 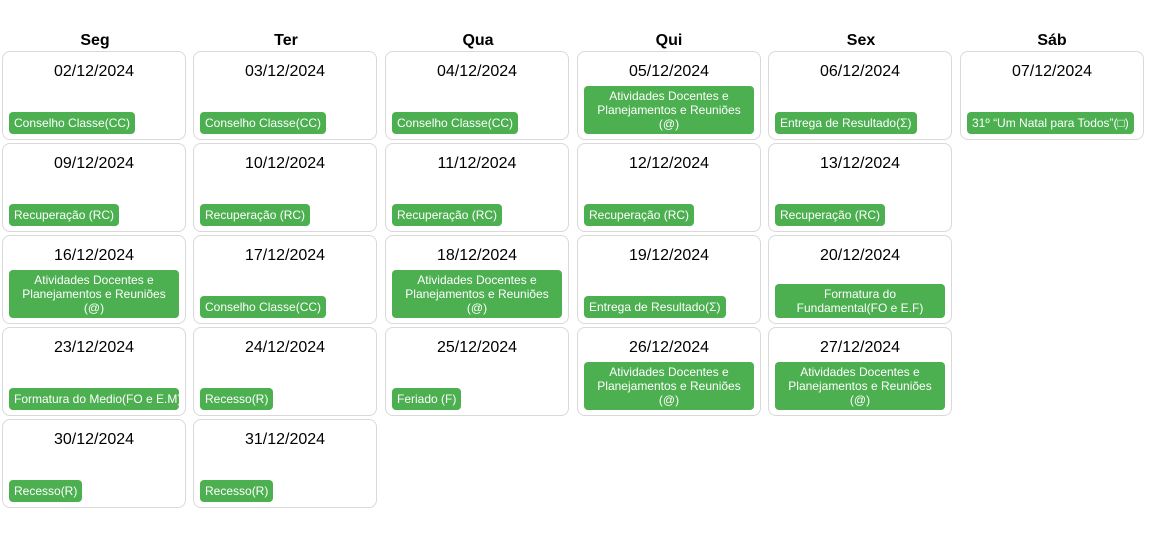 What do you see at coordinates (95, 399) in the screenshot?
I see `event-badge: Formatura do Medio(FO e E.M)` at bounding box center [95, 399].